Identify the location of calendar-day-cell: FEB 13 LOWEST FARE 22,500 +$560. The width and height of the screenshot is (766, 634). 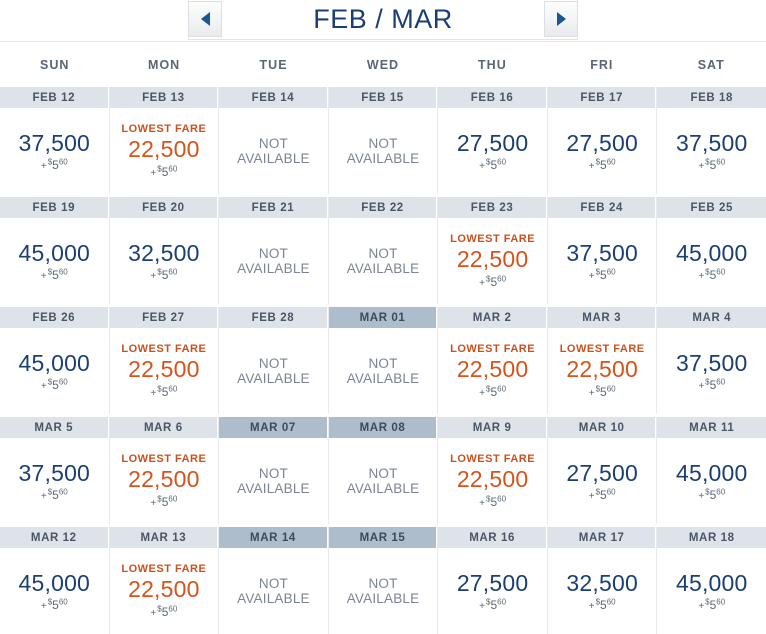
(164, 140).